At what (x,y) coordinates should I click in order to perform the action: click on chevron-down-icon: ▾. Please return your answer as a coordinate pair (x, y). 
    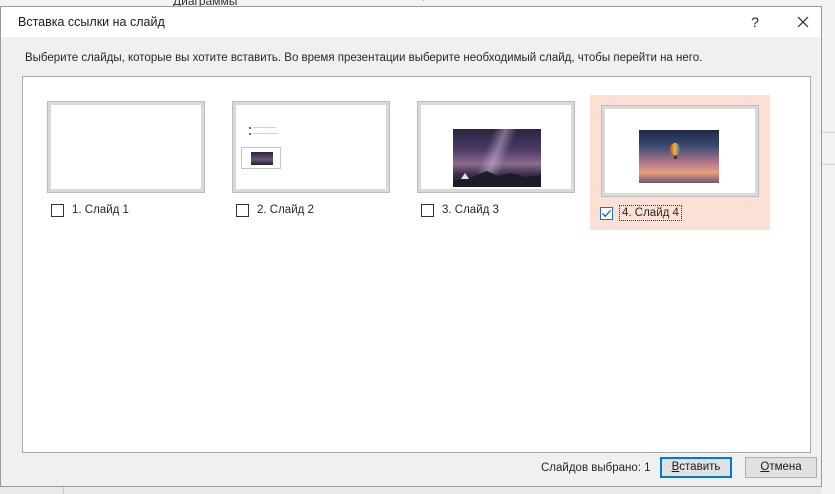
    Looking at the image, I should click on (423, 2).